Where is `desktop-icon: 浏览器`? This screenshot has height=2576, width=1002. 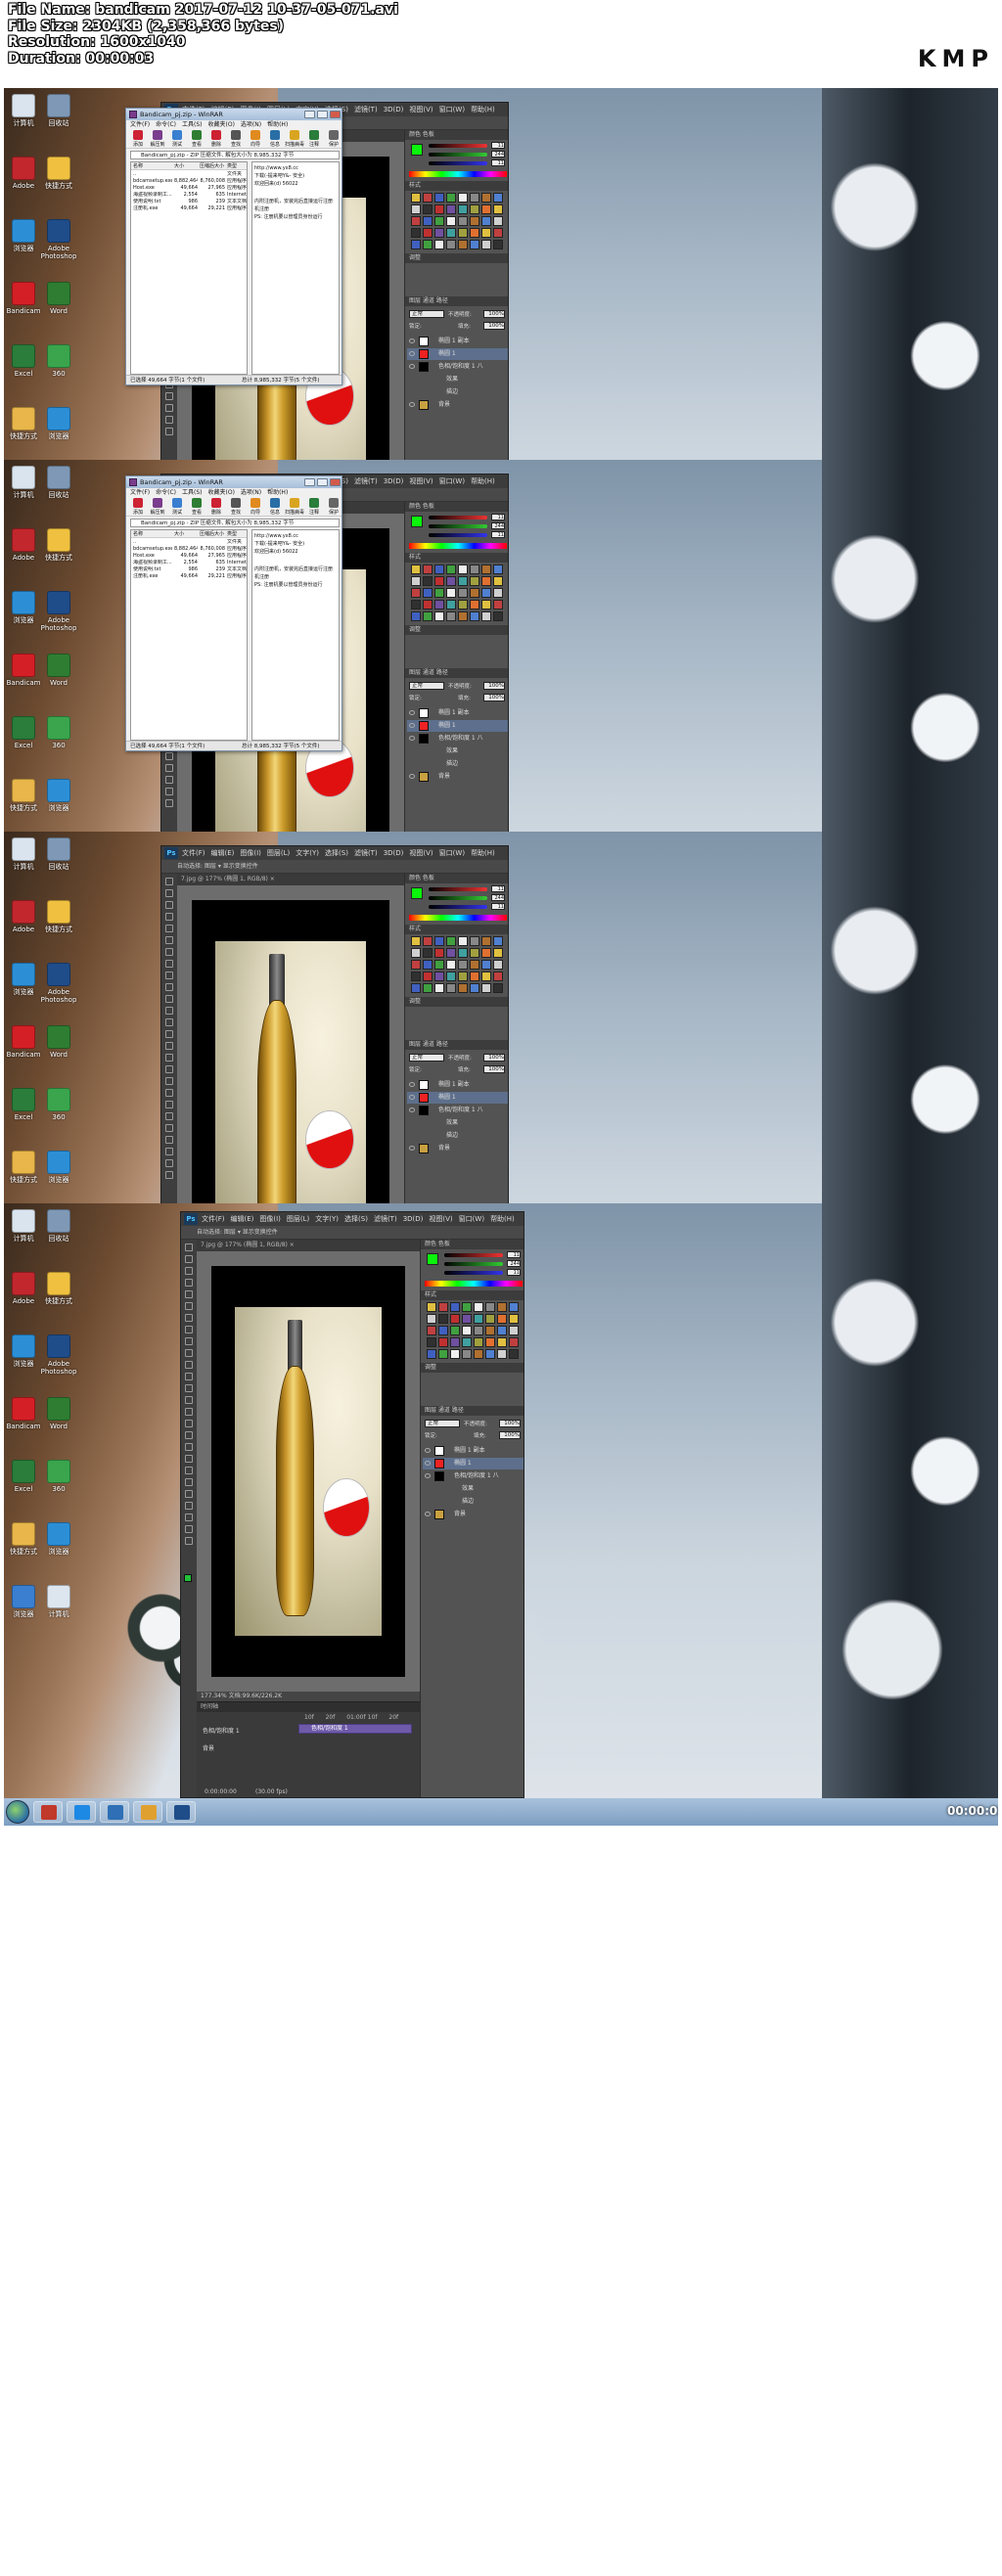
desktop-icon: 浏览器 is located at coordinates (58, 1171).